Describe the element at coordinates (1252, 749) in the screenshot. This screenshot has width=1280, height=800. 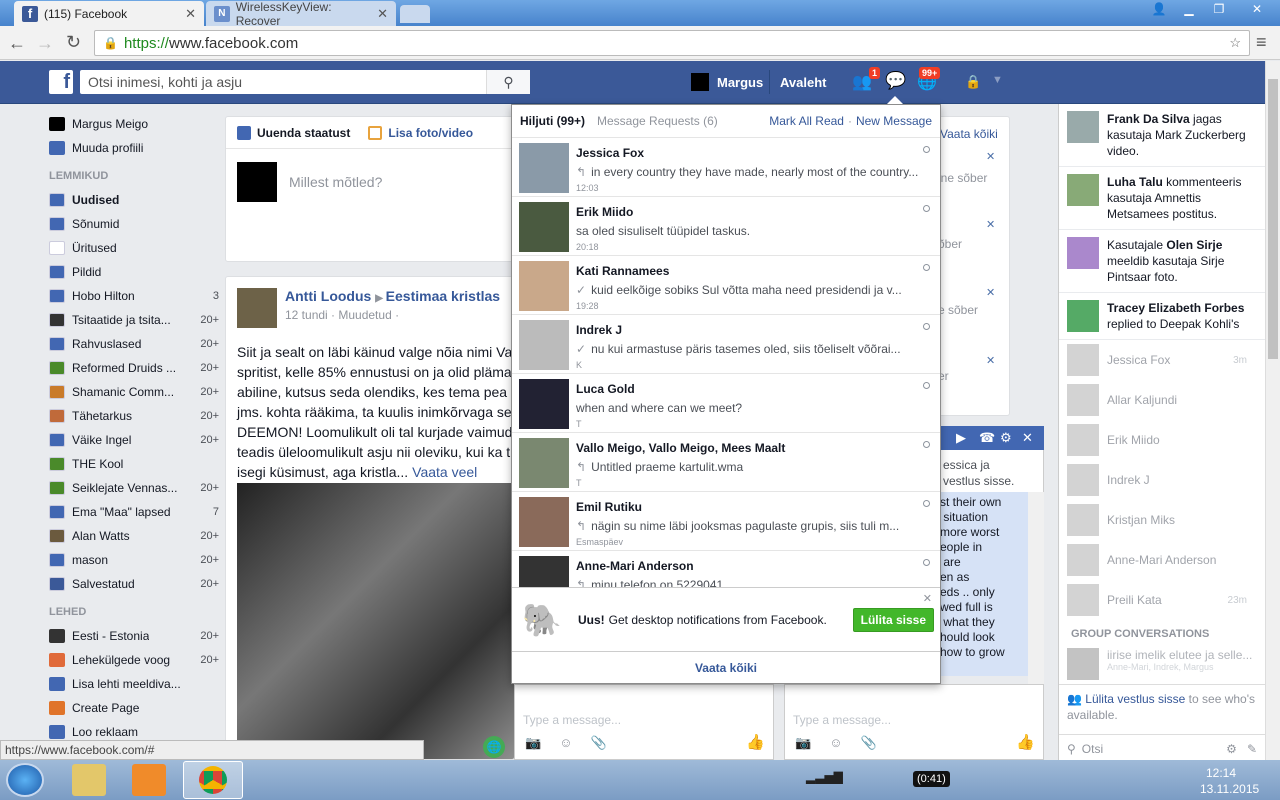
I see `compose-icon: ✎` at that location.